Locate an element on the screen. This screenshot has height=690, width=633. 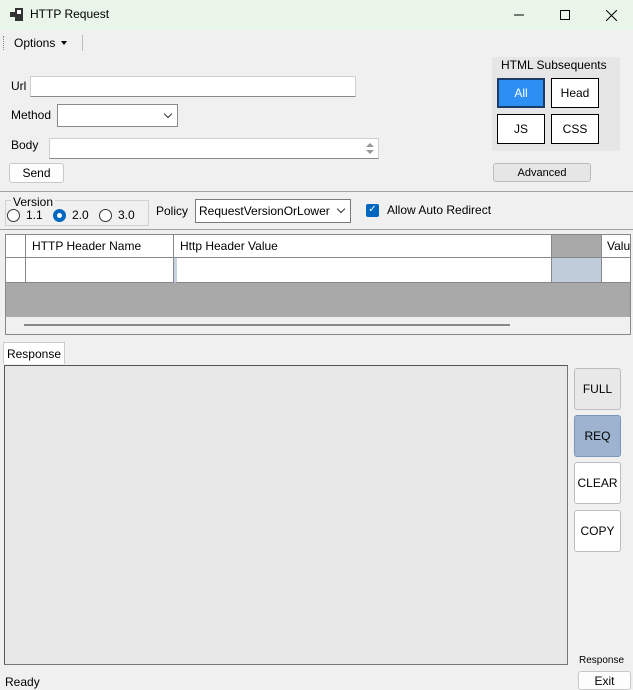
js-toggle: JS is located at coordinates (521, 129).